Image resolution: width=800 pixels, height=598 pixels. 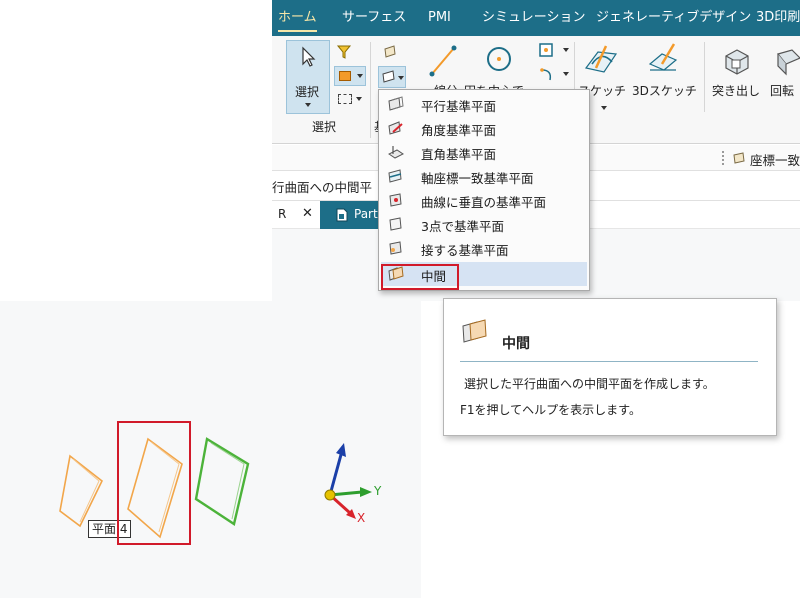 What do you see at coordinates (664, 90) in the screenshot?
I see `3d-sketch-tool-label: 3Dスケッチ` at bounding box center [664, 90].